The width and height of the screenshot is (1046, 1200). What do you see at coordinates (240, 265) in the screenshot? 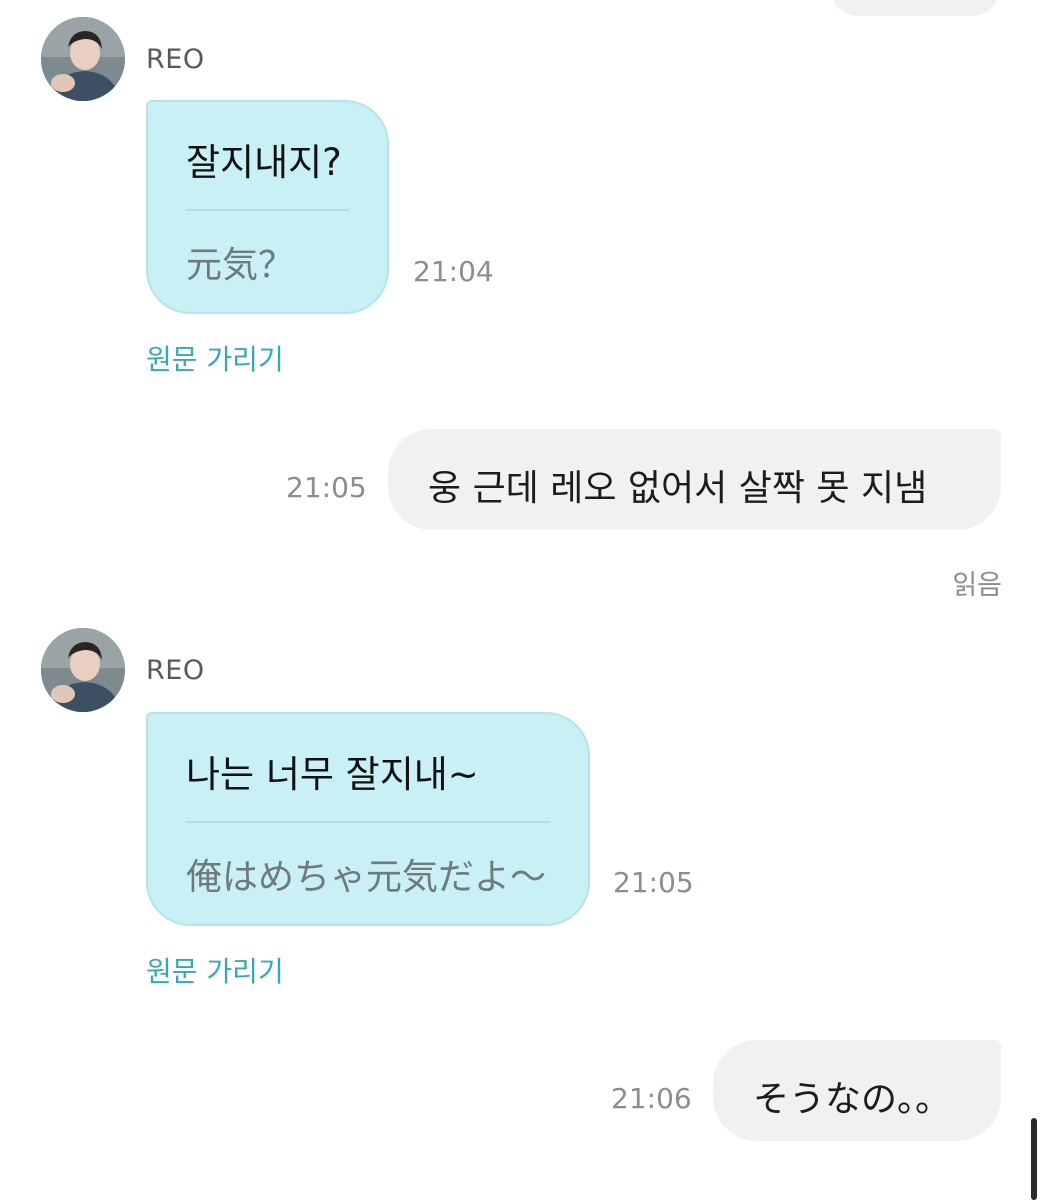
I see `message-translation-text: 元気？` at bounding box center [240, 265].